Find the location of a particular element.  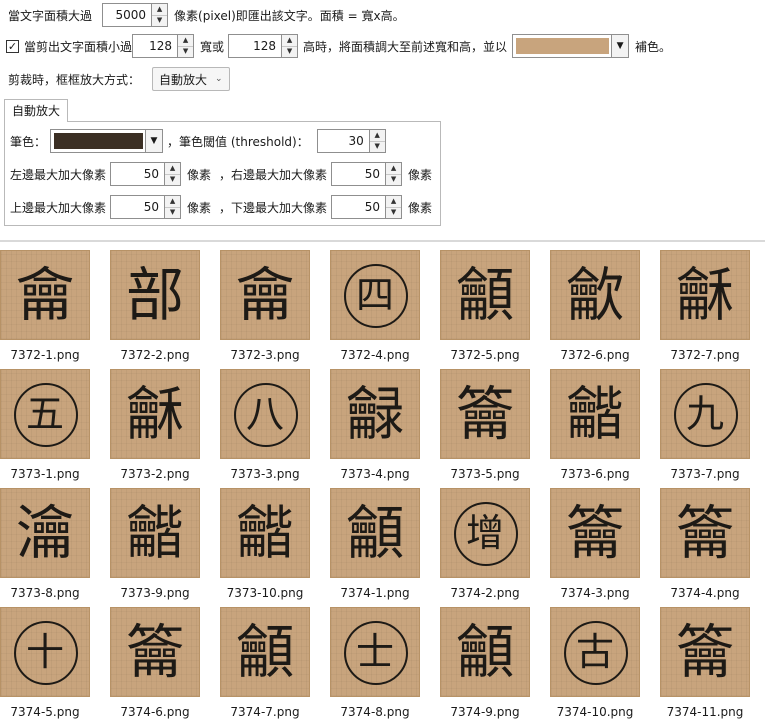

thumbnail-filename: 7372-4.png is located at coordinates (375, 355).